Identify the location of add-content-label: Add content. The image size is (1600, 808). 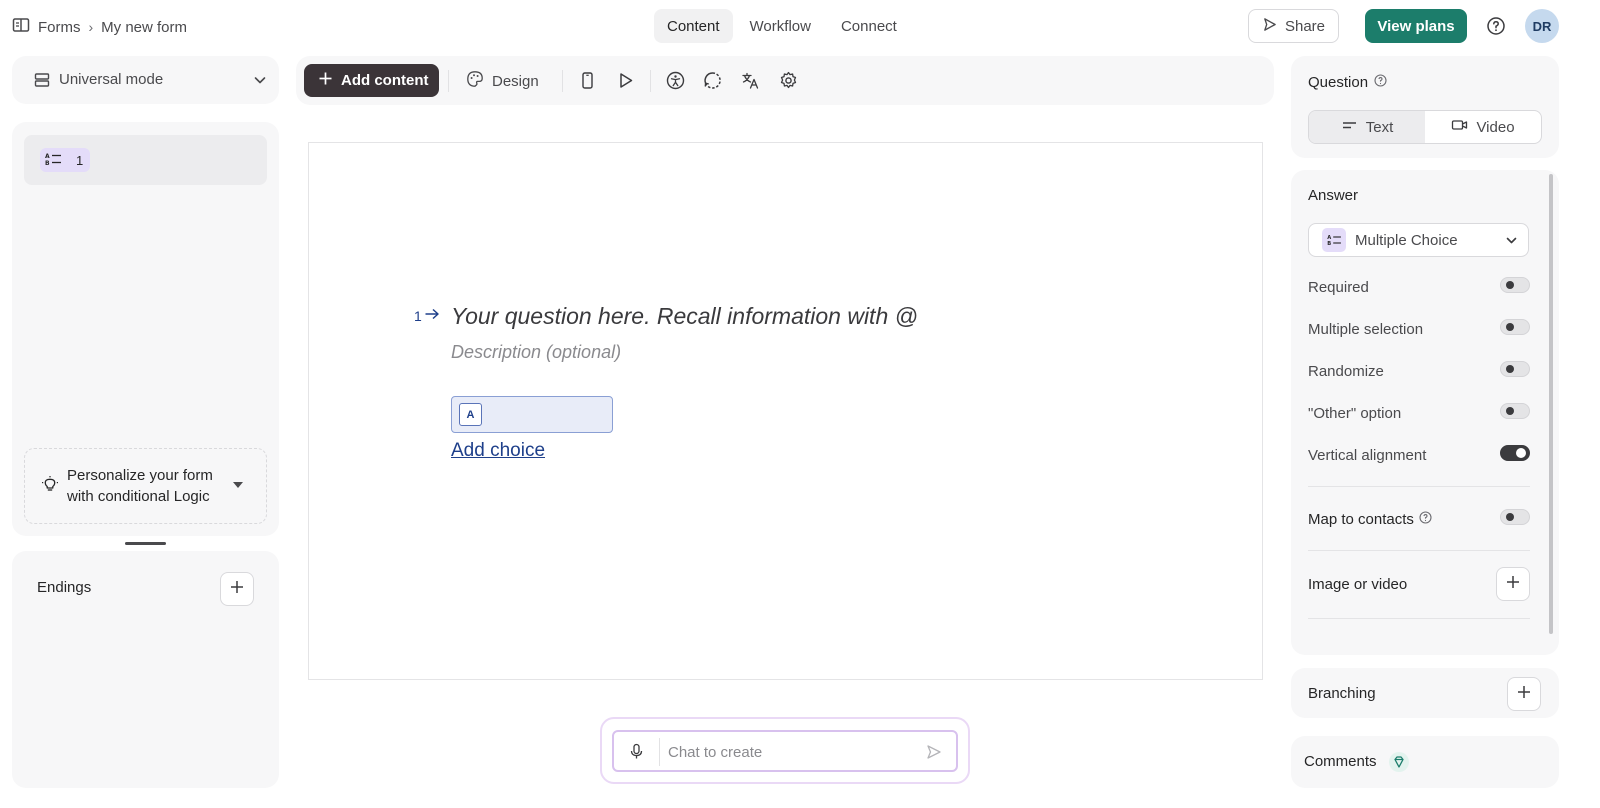
(385, 80).